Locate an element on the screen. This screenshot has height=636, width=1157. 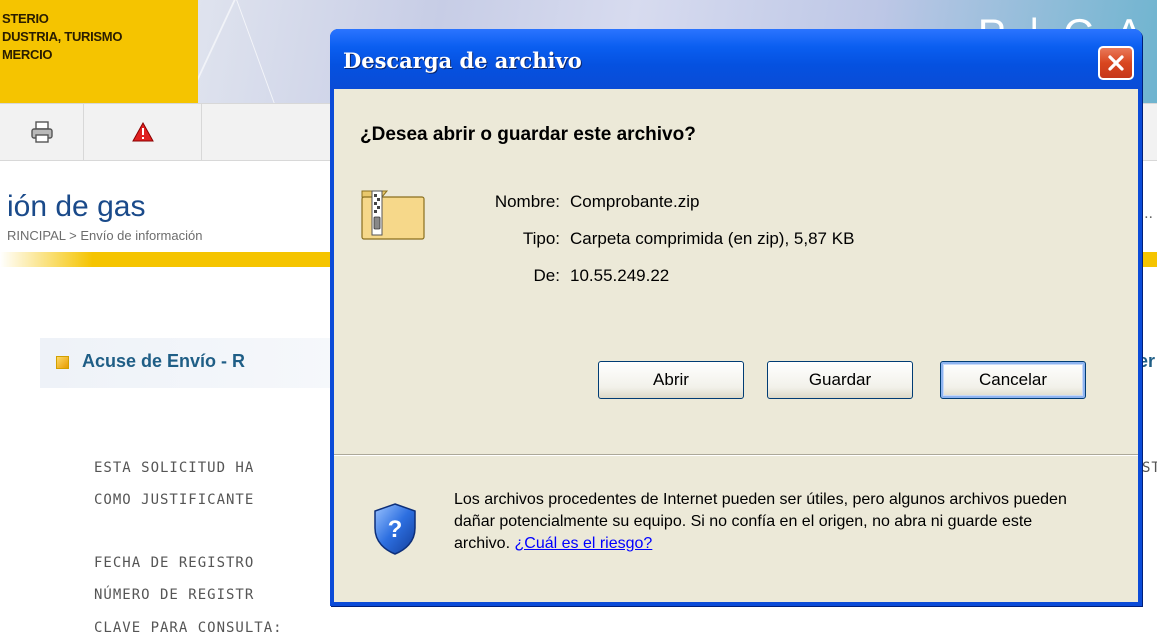
dialog-separator is located at coordinates (736, 455).